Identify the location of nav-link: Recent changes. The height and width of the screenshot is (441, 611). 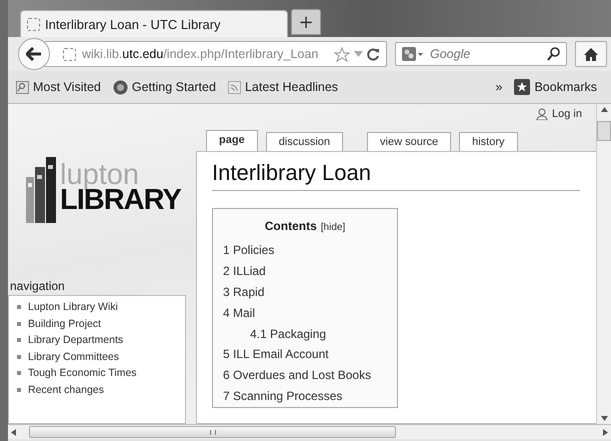
(66, 390).